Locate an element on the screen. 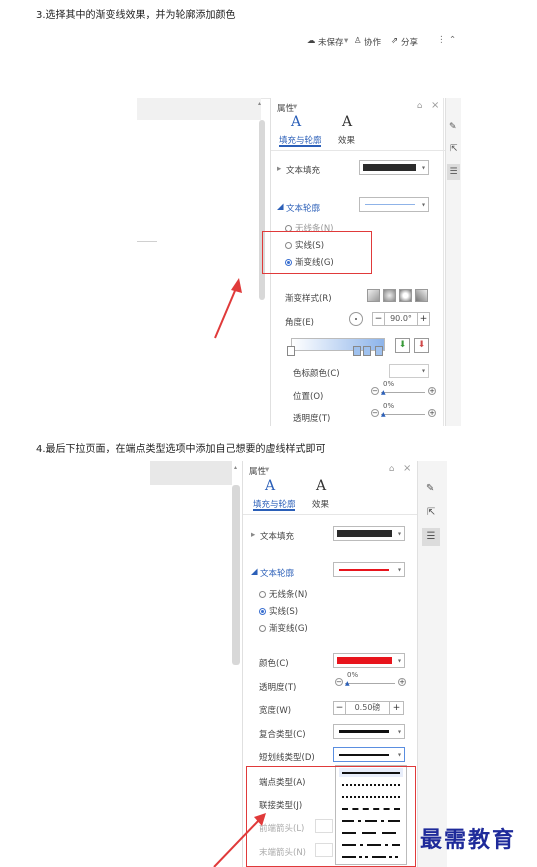 The width and height of the screenshot is (537, 867). step4-caption: 4.最后下拉页面，在端点类型选项中添加自己想要的虚线样式即可 is located at coordinates (181, 449).